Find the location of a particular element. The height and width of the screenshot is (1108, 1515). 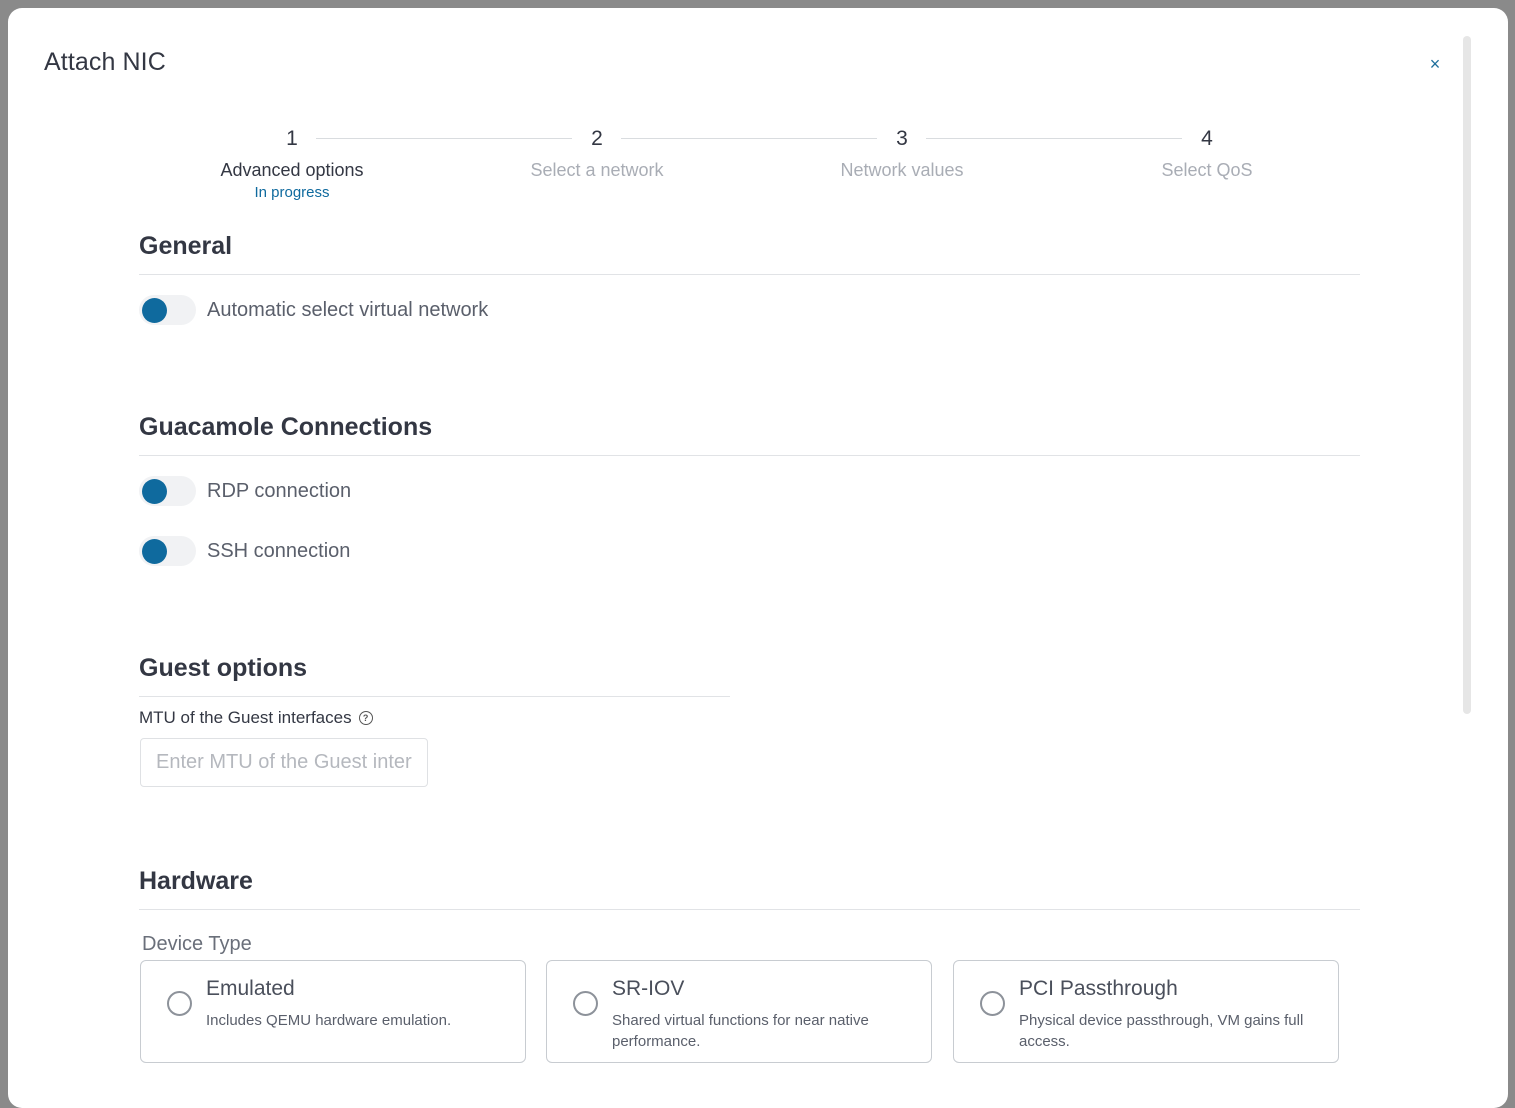

auto-select-network-row: Automatic select virtual network is located at coordinates (313, 310).